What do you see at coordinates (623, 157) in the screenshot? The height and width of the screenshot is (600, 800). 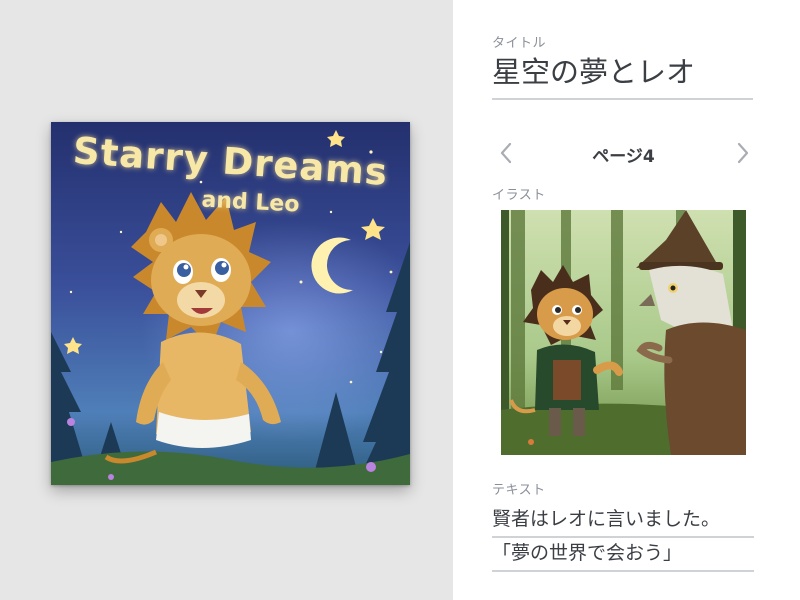 I see `page-number-label: ページ4` at bounding box center [623, 157].